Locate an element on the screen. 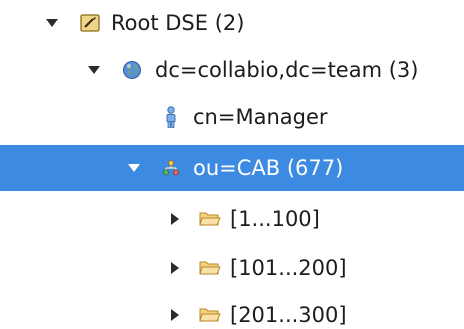  root-dse-icon is located at coordinates (90, 23).